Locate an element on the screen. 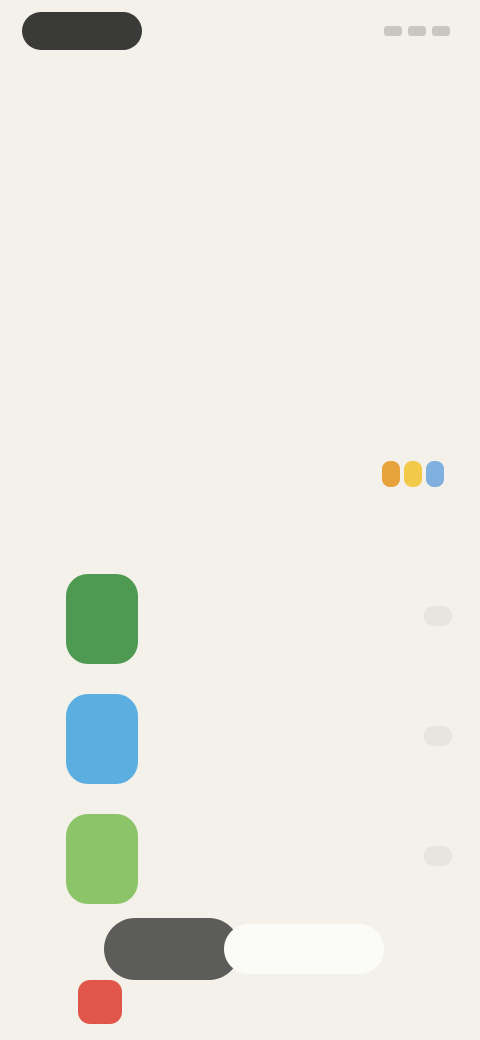  battery-icon is located at coordinates (441, 31).